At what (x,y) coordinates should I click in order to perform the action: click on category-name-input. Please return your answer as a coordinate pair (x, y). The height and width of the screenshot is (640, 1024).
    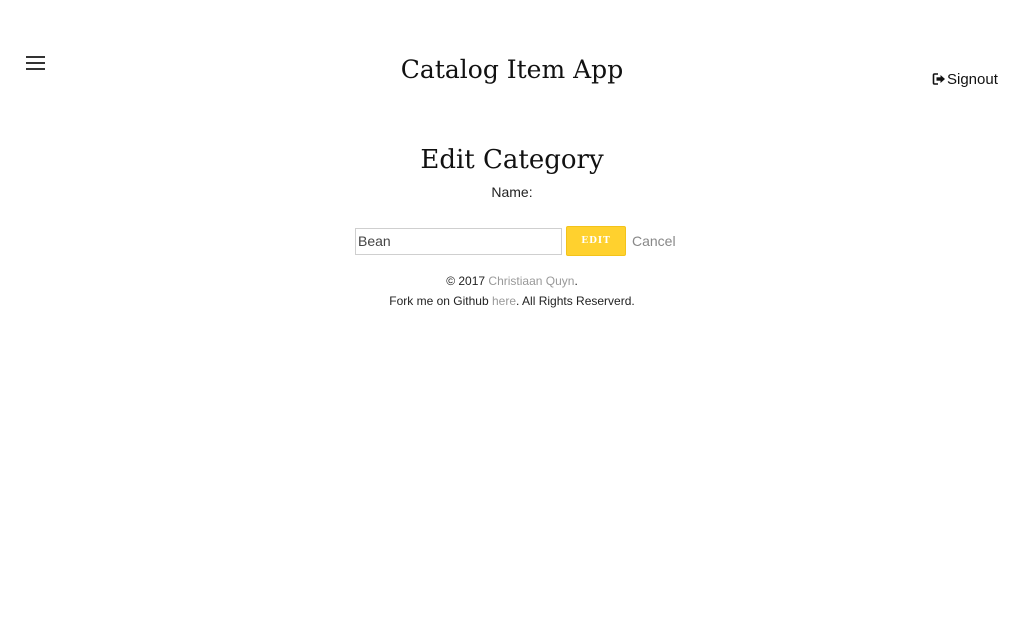
    Looking at the image, I should click on (458, 241).